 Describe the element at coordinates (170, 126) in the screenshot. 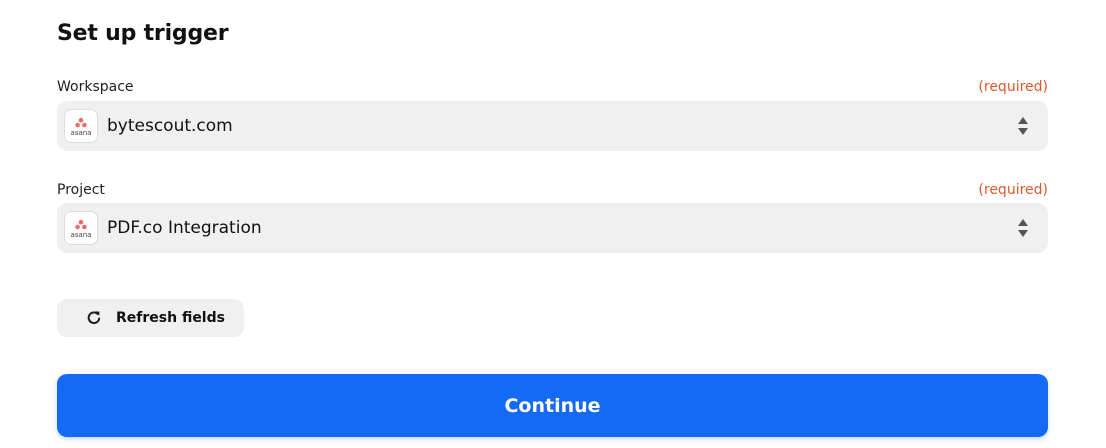

I see `workspace-value: bytescout.com` at that location.